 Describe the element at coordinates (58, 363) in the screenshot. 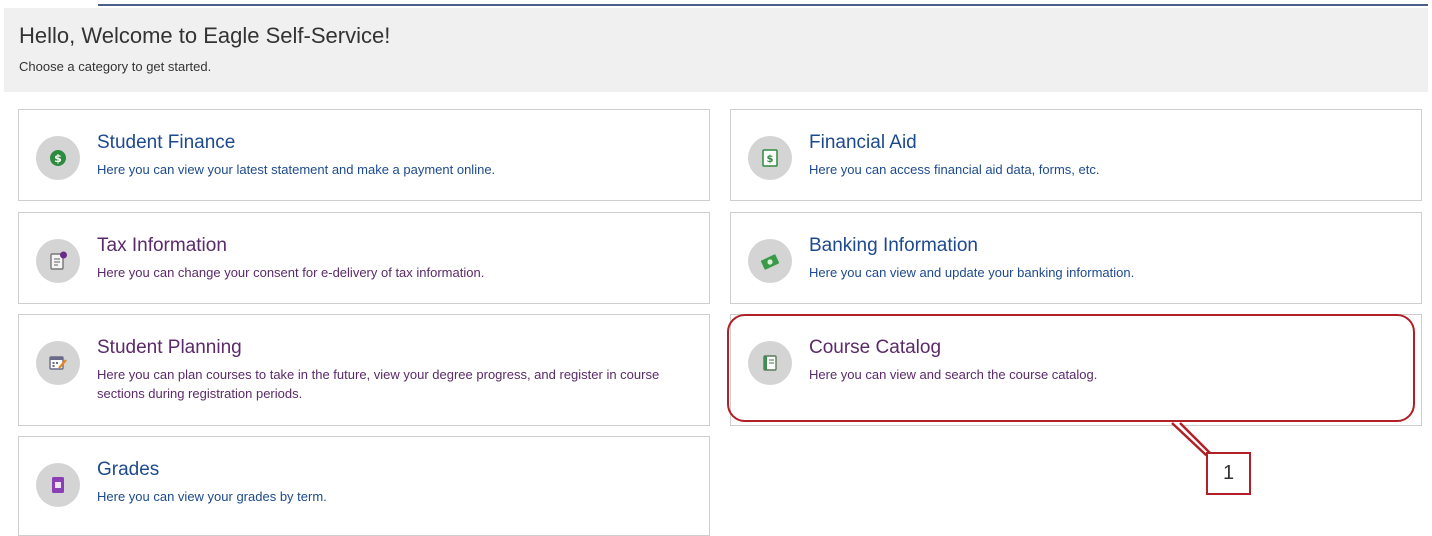

I see `calendar-pencil-icon` at that location.